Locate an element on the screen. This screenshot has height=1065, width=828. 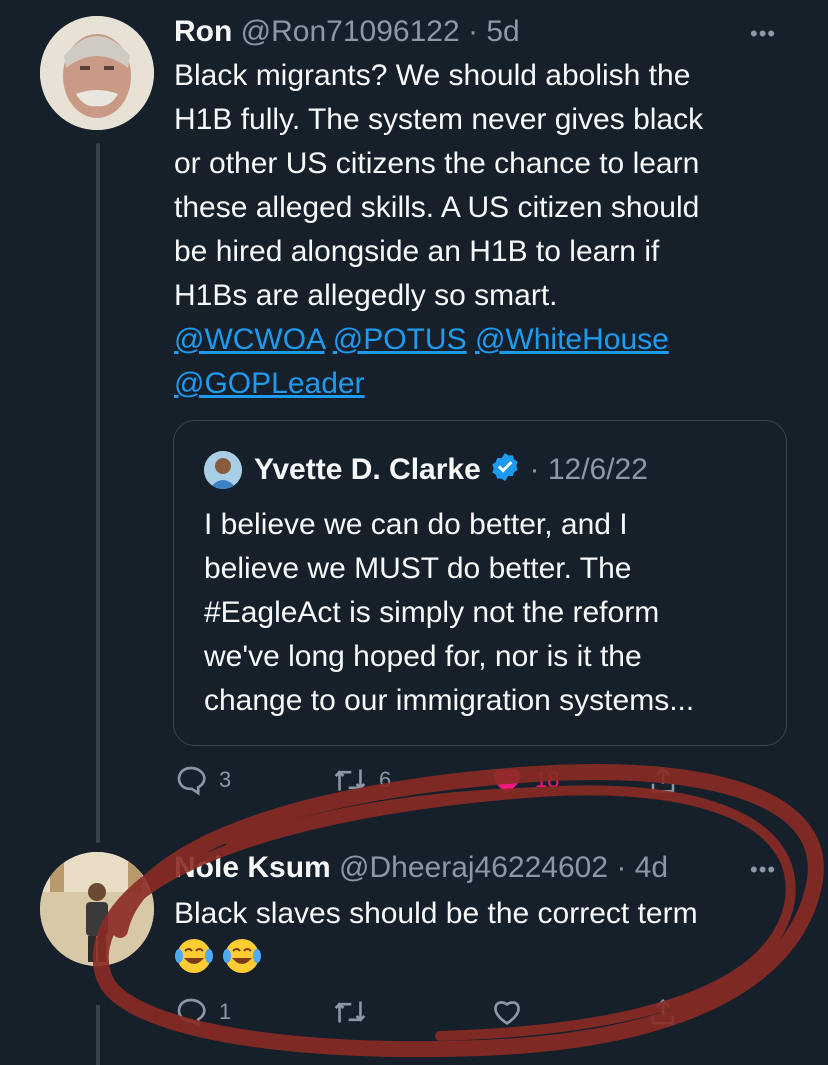
tweet-header: Ron @Ron71096122 · 5d is located at coordinates (347, 32).